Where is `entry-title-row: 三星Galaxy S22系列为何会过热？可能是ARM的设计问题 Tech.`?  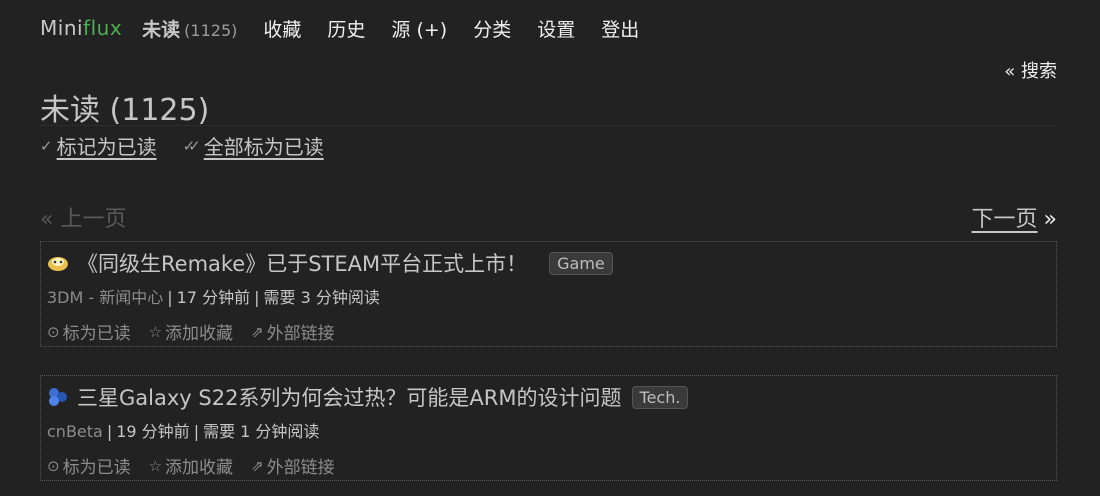 entry-title-row: 三星Galaxy S22系列为何会过热？可能是ARM的设计问题 Tech. is located at coordinates (368, 397).